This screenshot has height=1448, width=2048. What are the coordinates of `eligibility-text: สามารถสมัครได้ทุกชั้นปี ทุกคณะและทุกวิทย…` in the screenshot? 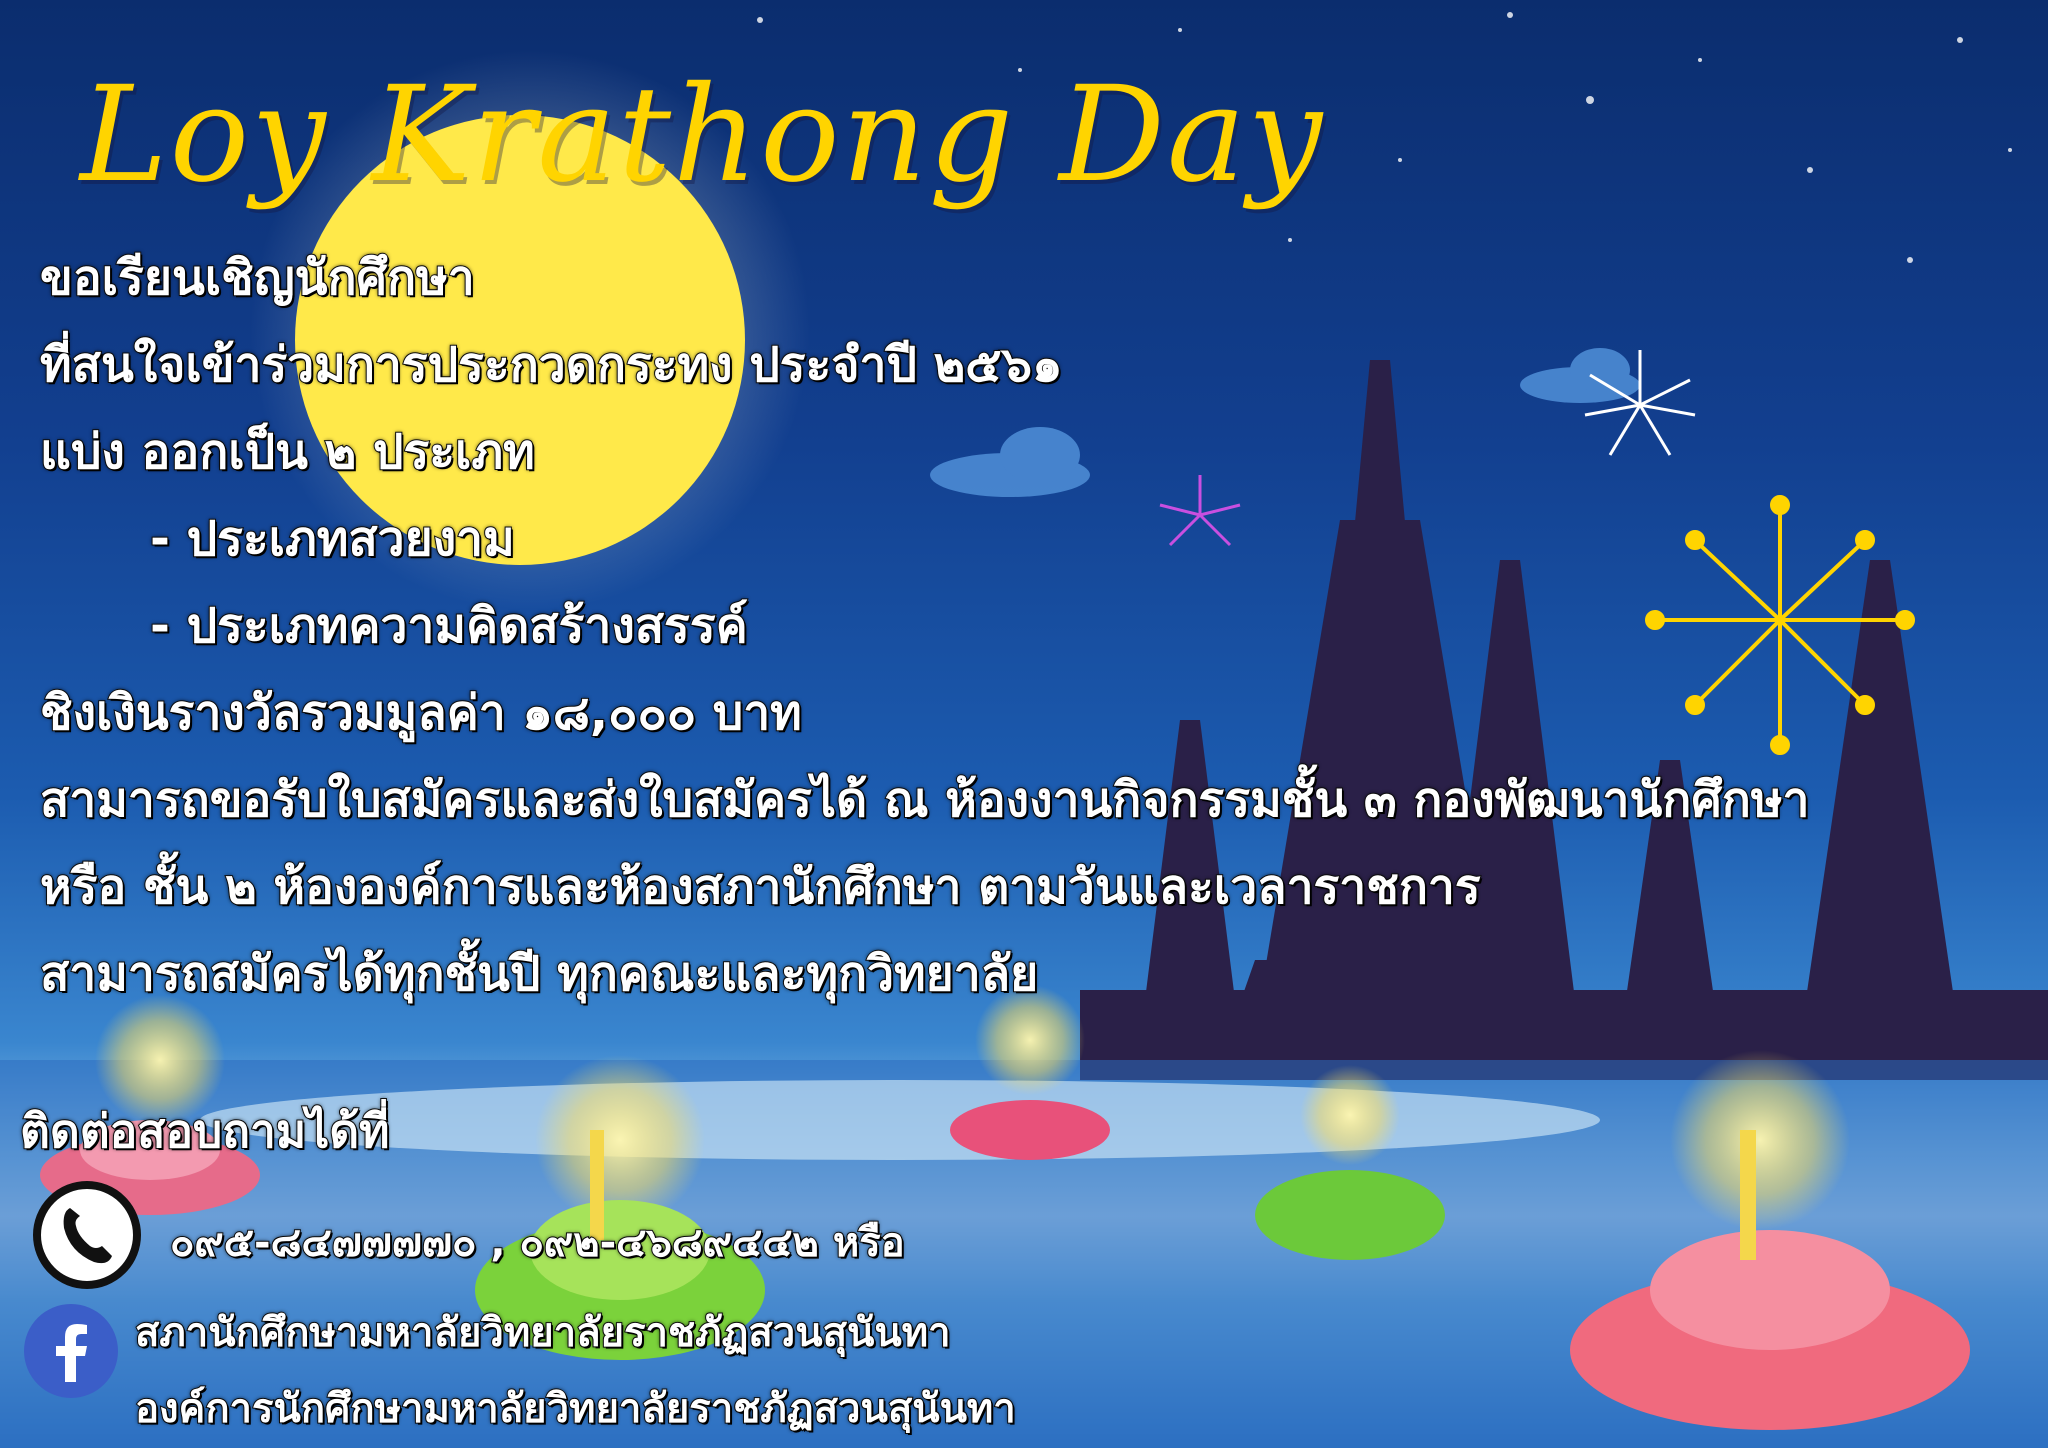 It's located at (539, 974).